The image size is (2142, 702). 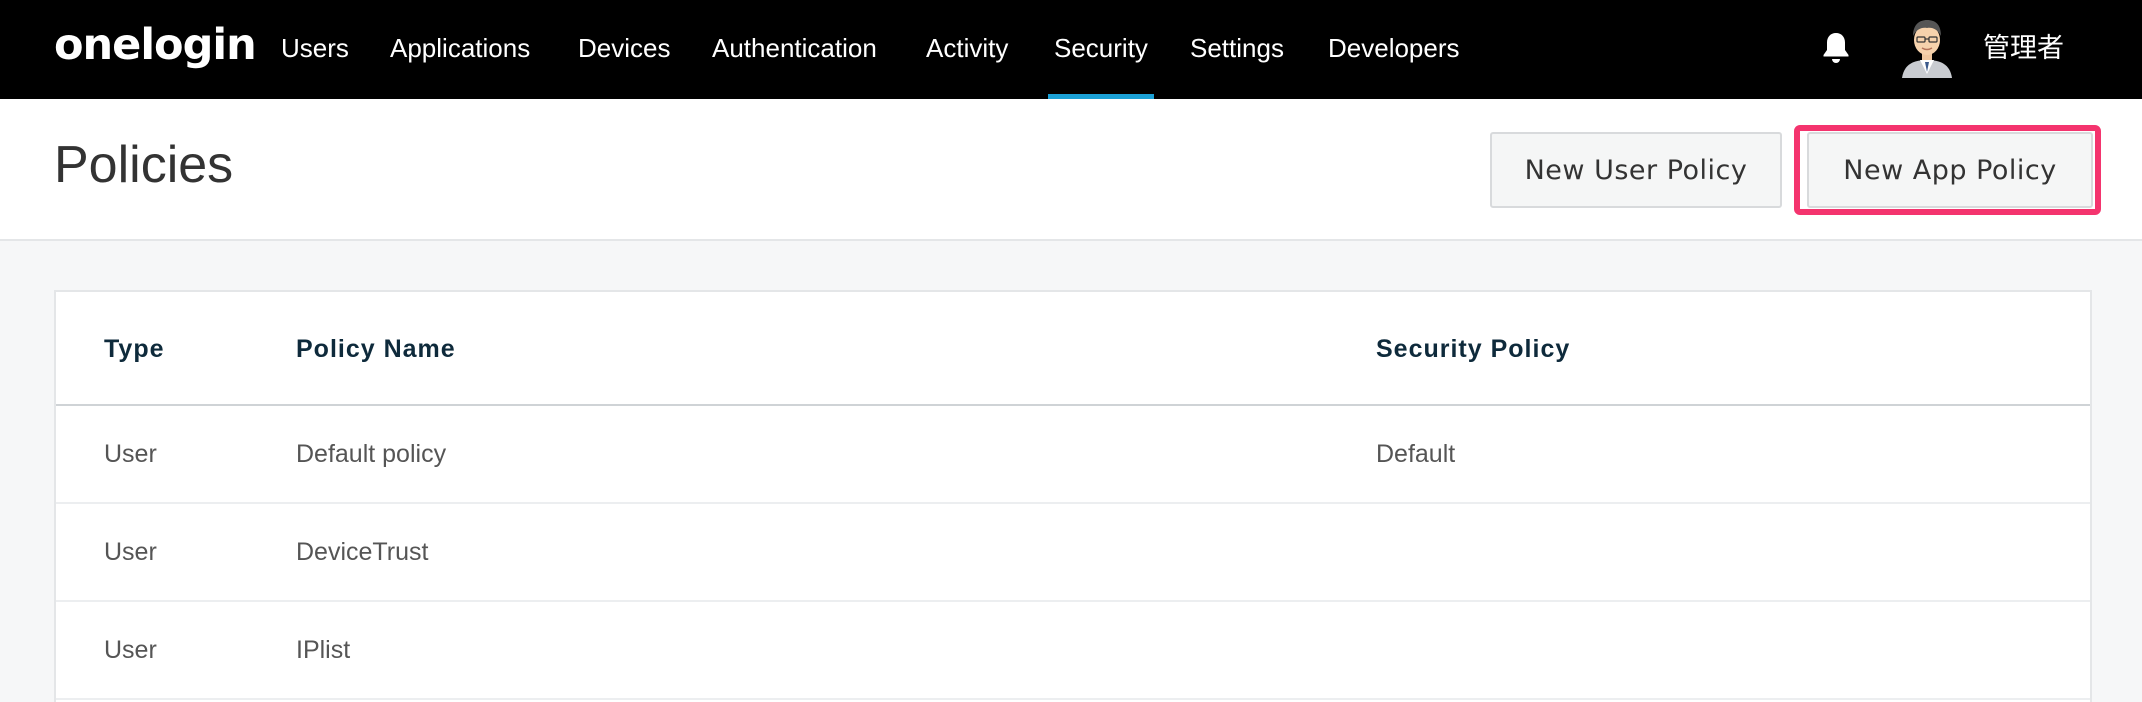 What do you see at coordinates (794, 49) in the screenshot?
I see `nav-authentication: Authentication` at bounding box center [794, 49].